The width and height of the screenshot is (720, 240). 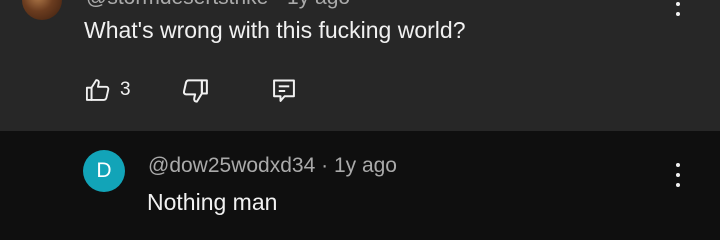 What do you see at coordinates (231, 165) in the screenshot?
I see `comment-author: @dow25wodxd34` at bounding box center [231, 165].